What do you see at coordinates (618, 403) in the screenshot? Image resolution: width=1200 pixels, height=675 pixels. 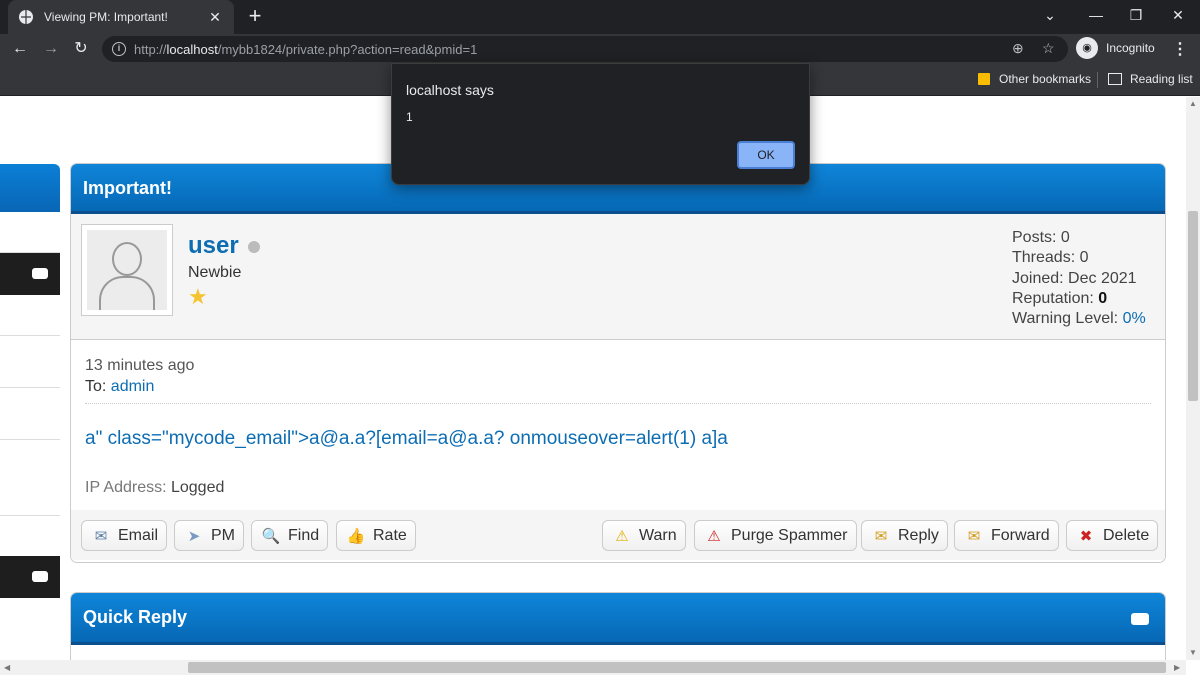 I see `post-divider` at bounding box center [618, 403].